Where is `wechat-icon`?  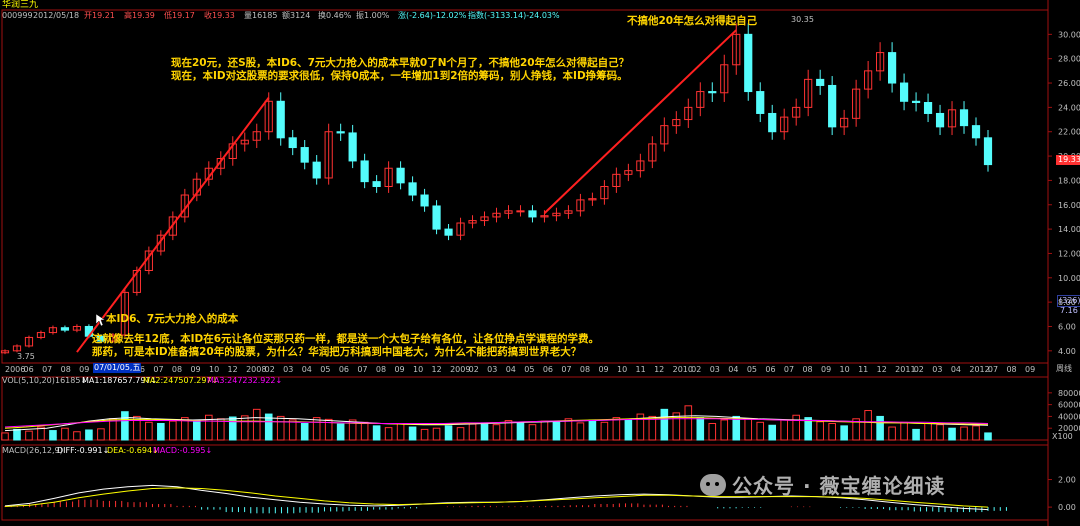 wechat-icon is located at coordinates (713, 484).